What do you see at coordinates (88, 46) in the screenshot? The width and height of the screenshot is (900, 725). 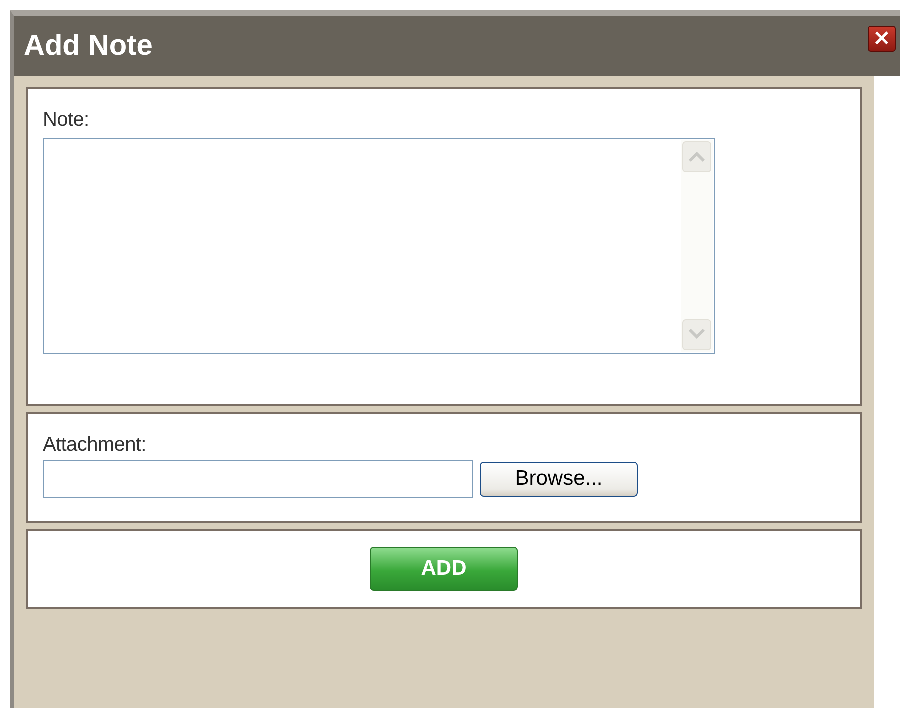 I see `window-title: Add Note` at bounding box center [88, 46].